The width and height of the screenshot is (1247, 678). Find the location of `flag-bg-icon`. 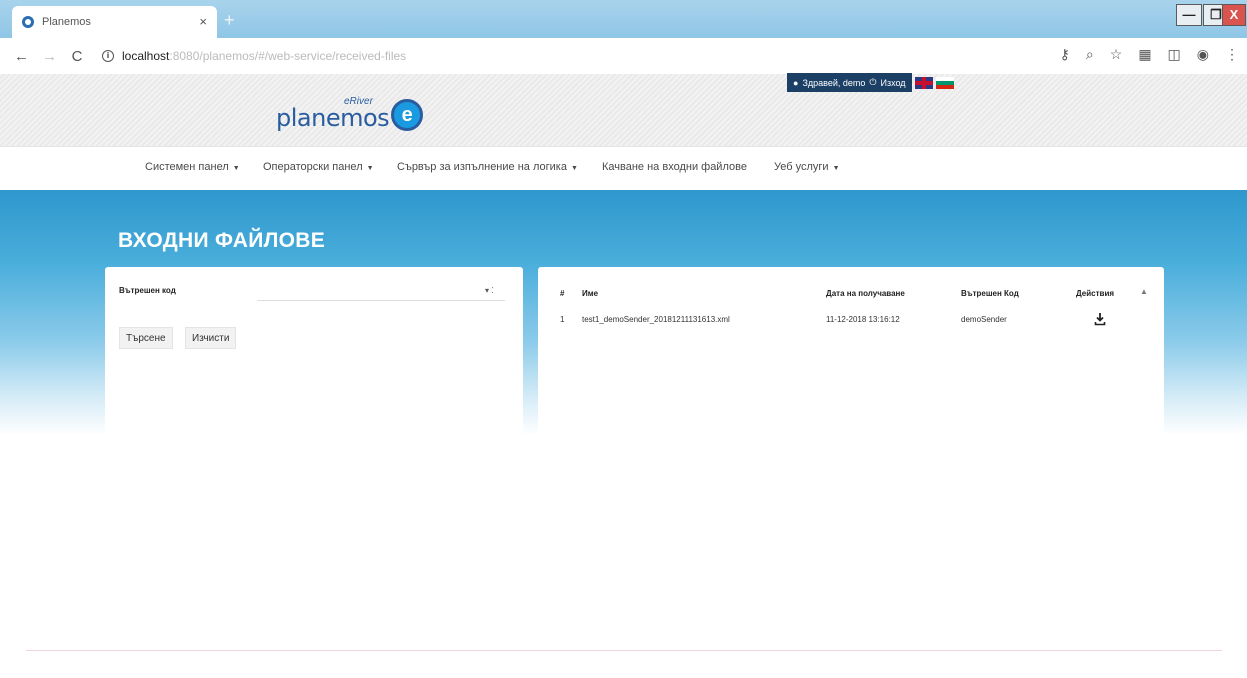

flag-bg-icon is located at coordinates (944, 82).